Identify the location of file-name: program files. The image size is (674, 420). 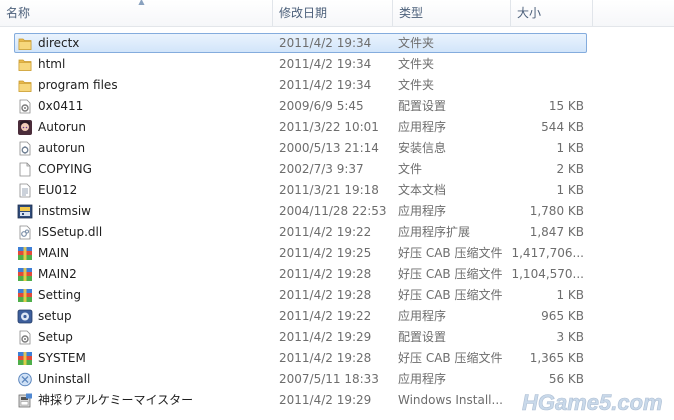
(78, 85).